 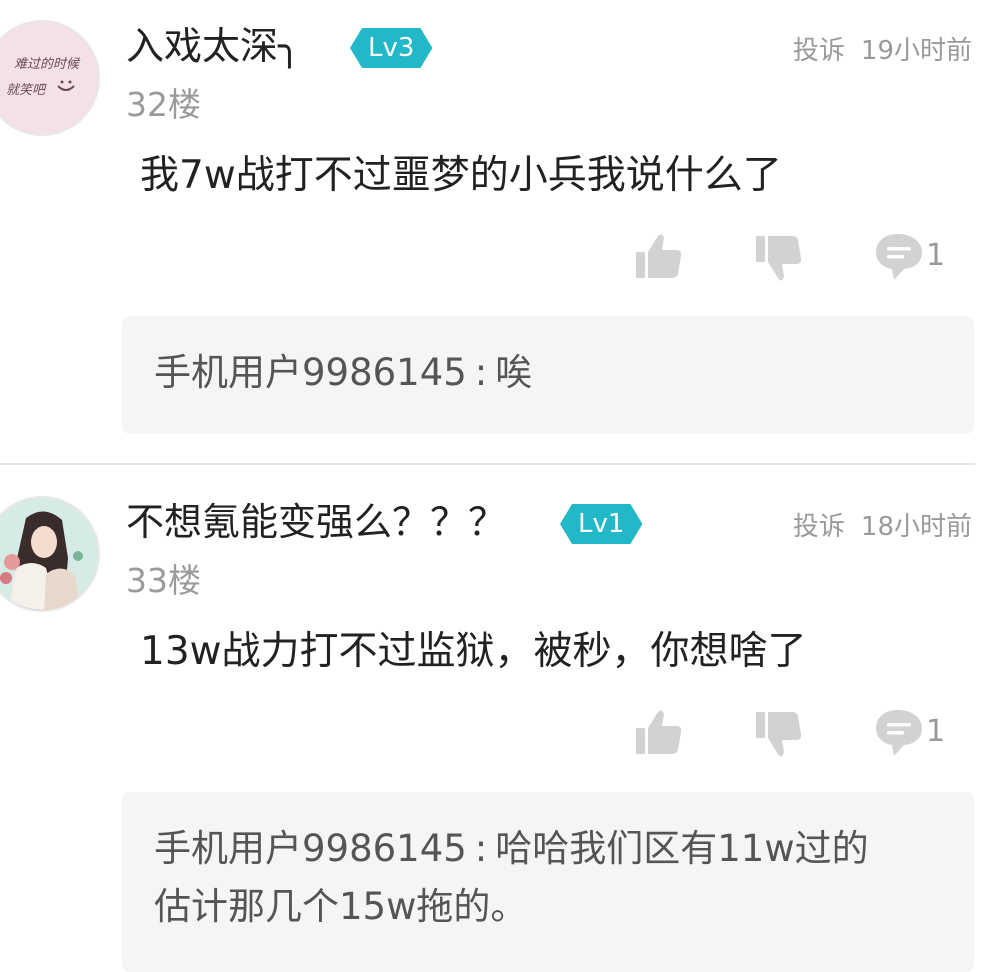 What do you see at coordinates (391, 48) in the screenshot?
I see `level-badge: Lv3` at bounding box center [391, 48].